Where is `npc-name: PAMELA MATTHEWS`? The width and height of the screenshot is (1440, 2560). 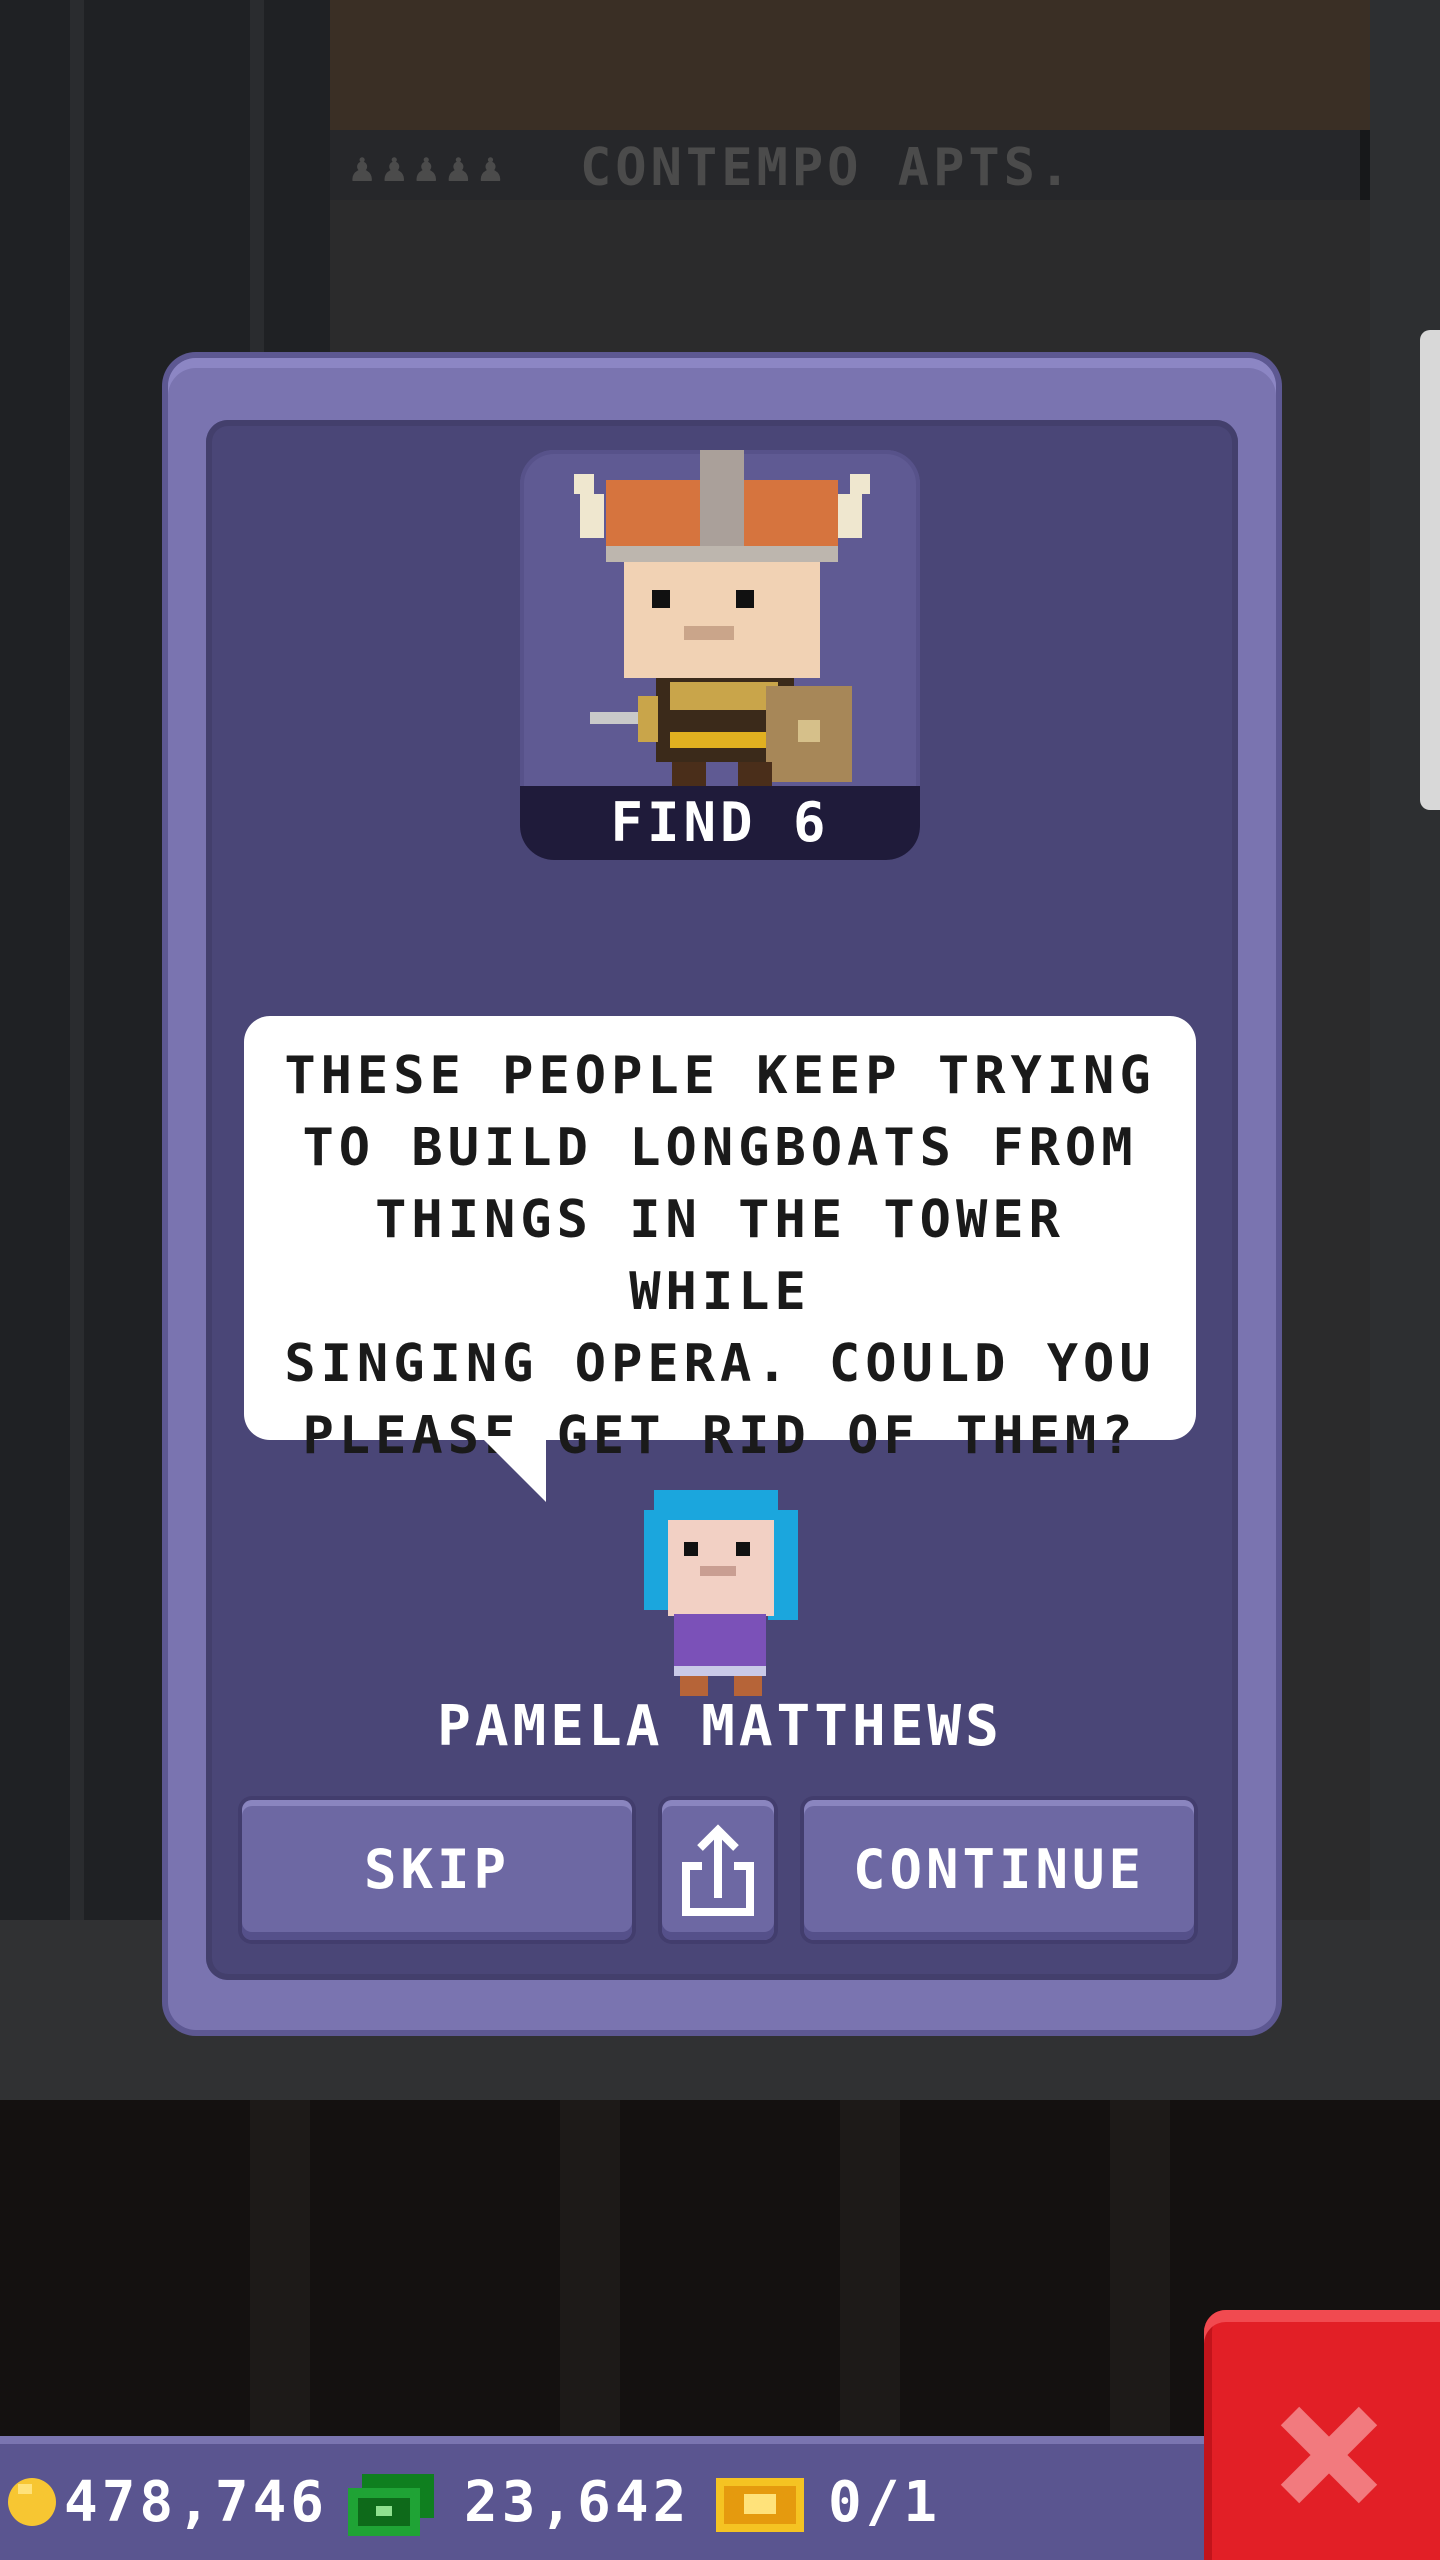 npc-name: PAMELA MATTHEWS is located at coordinates (720, 1726).